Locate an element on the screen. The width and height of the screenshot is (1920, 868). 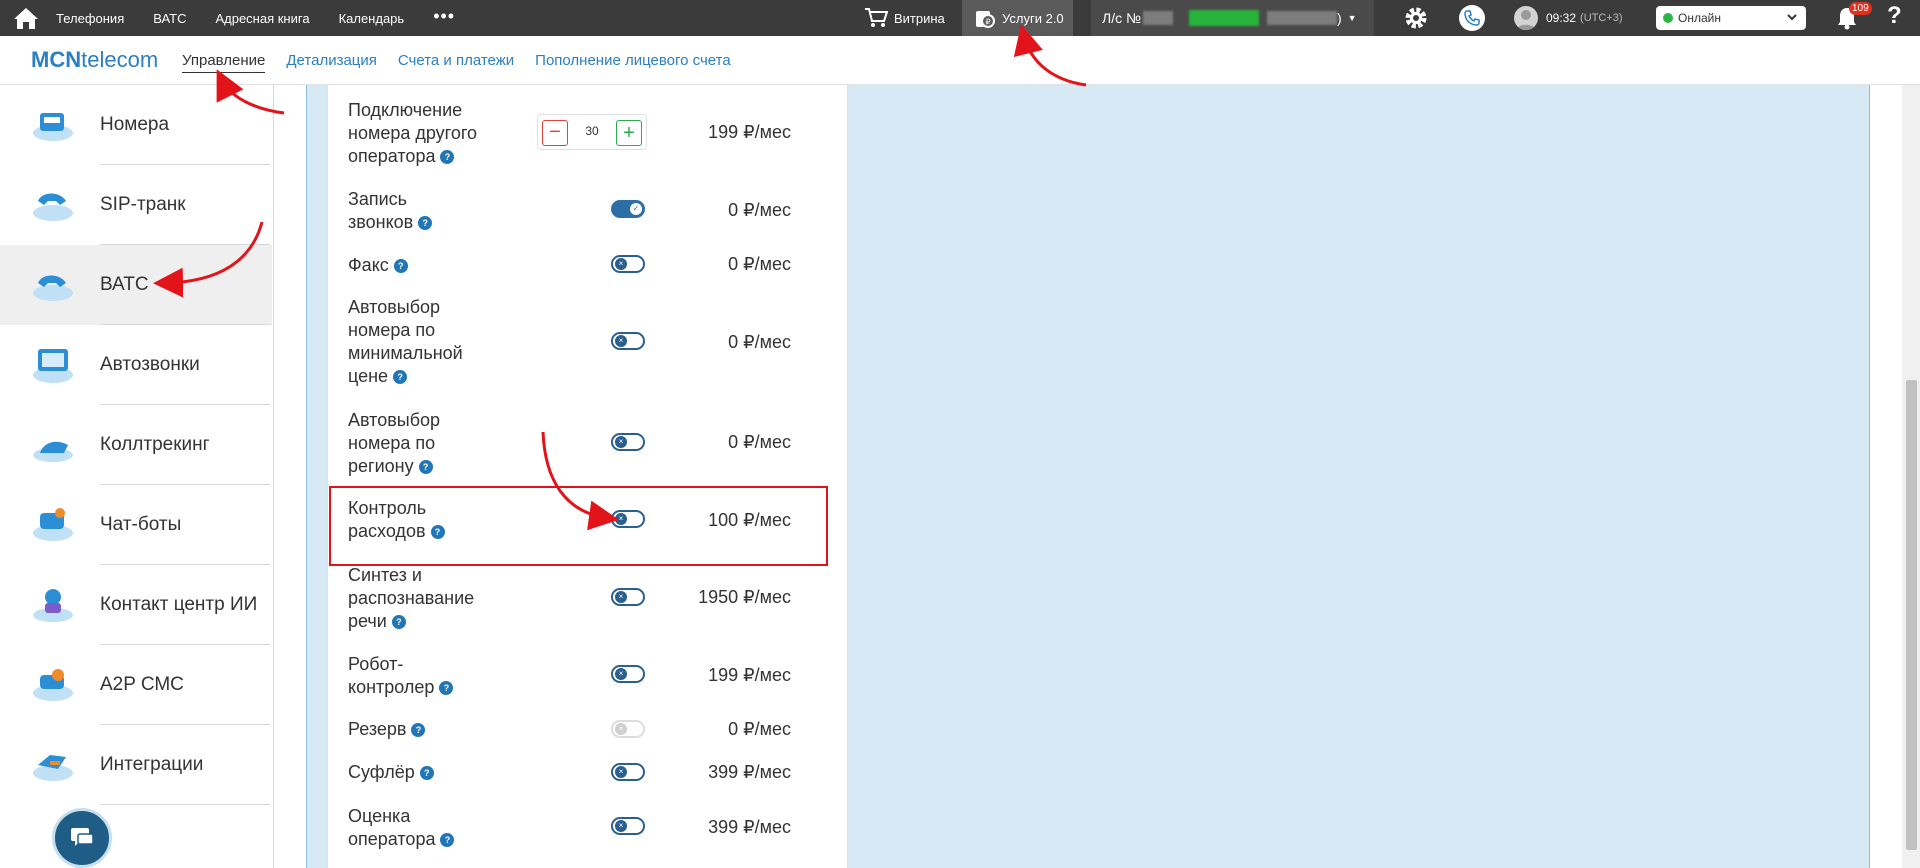
vitrina-link: Витрина is located at coordinates (904, 18).